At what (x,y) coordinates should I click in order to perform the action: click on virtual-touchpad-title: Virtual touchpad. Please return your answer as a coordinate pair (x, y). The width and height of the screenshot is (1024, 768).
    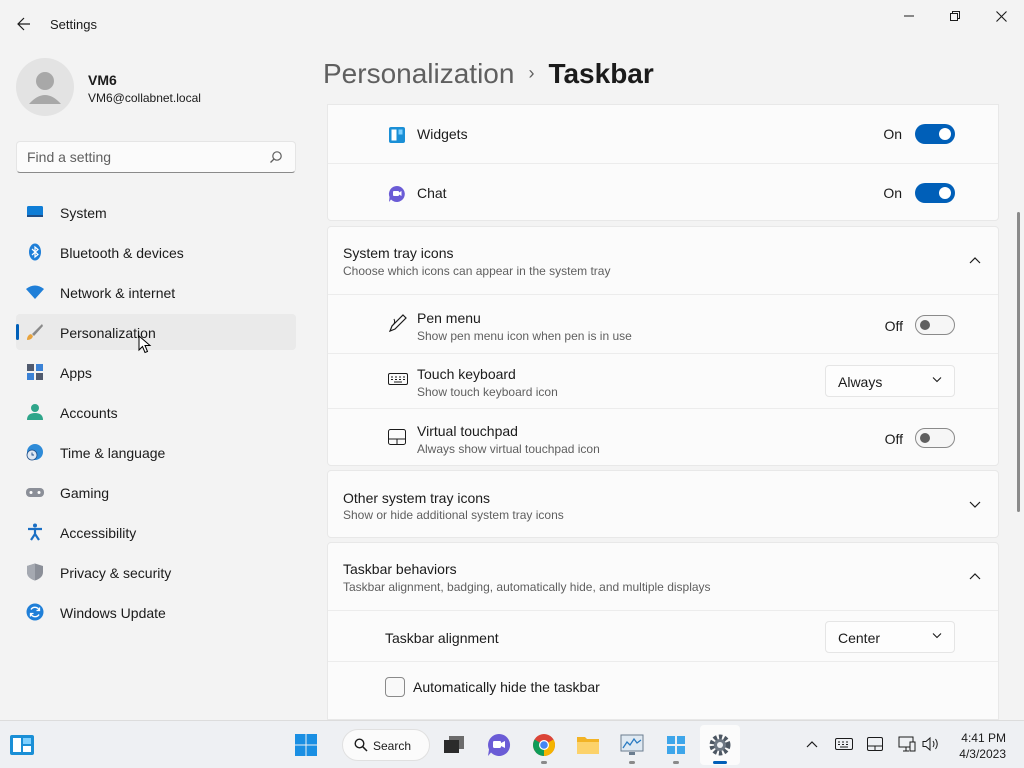
    Looking at the image, I should click on (467, 431).